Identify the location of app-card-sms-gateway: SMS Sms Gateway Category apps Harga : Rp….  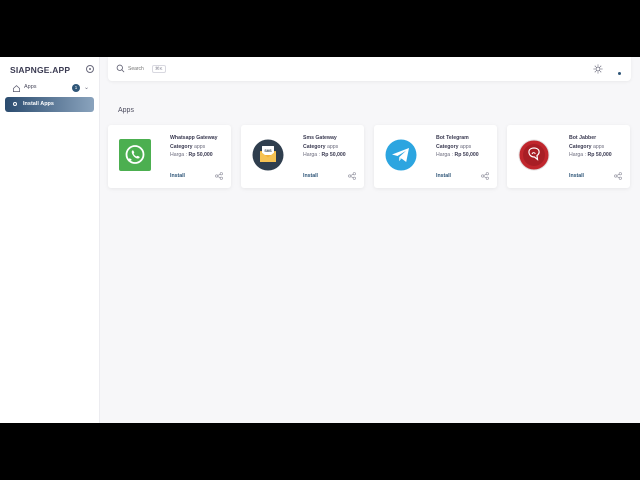
(302, 156).